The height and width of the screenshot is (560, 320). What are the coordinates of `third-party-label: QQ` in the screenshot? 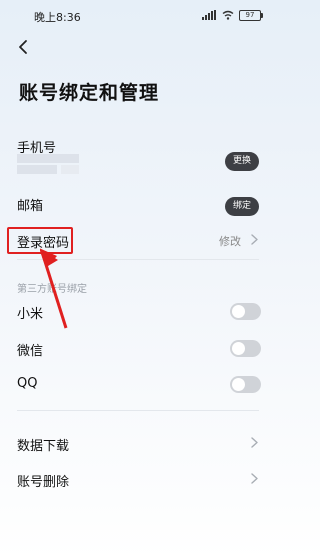 It's located at (27, 383).